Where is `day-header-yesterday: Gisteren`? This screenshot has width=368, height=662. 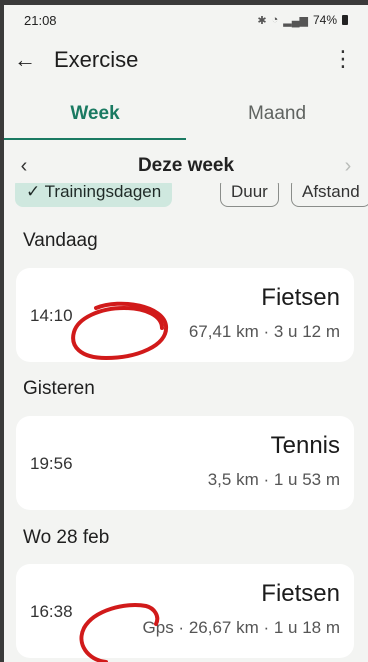 day-header-yesterday: Gisteren is located at coordinates (59, 388).